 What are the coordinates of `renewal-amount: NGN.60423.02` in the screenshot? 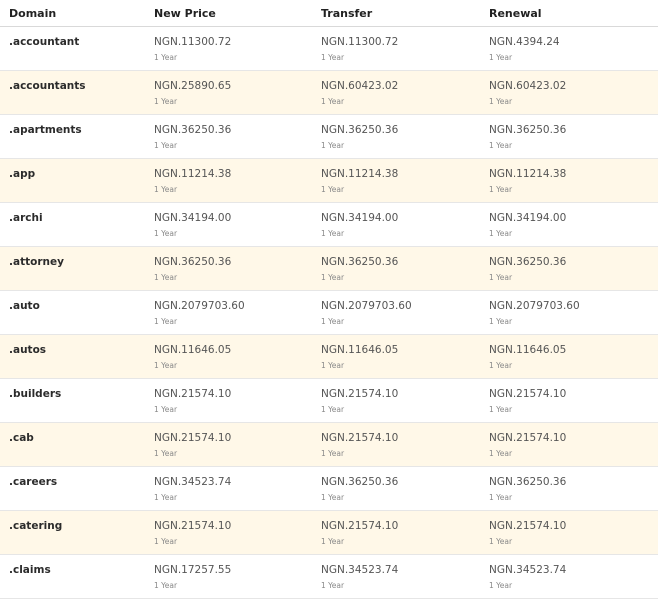 It's located at (528, 86).